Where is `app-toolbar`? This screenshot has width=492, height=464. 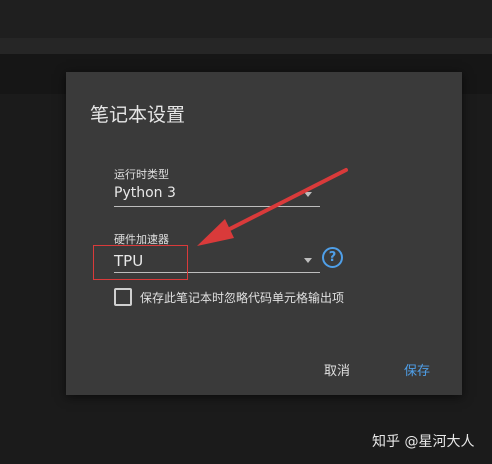
app-toolbar is located at coordinates (246, 46).